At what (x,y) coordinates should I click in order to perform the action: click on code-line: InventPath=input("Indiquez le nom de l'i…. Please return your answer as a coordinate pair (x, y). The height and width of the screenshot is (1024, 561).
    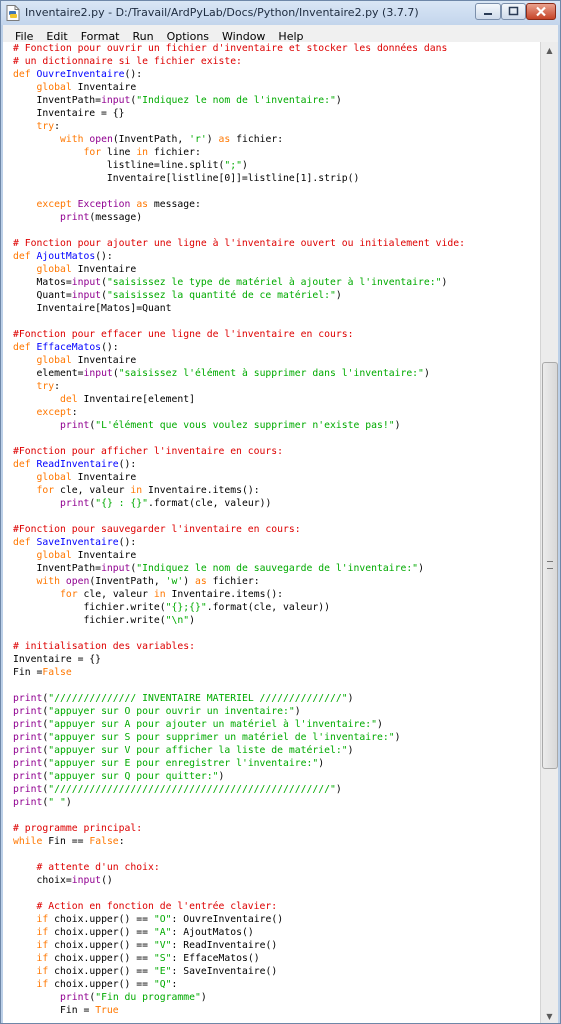
    Looking at the image, I should click on (276, 100).